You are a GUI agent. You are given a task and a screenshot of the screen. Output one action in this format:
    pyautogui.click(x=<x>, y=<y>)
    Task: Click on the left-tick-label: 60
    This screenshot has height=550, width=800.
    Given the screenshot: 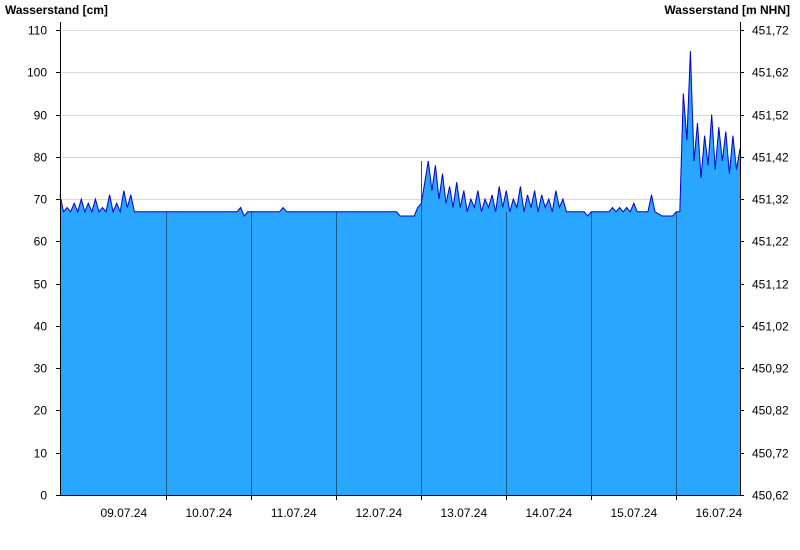 What is the action you would take?
    pyautogui.click(x=41, y=242)
    